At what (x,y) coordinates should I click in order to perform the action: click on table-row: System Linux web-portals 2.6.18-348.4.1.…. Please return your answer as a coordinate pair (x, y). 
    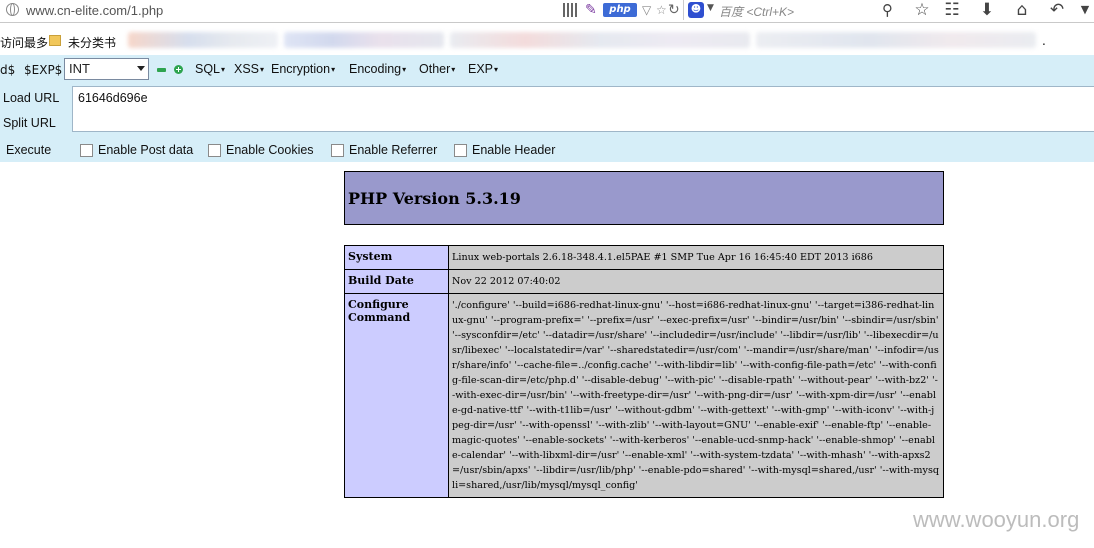
    Looking at the image, I should click on (644, 257).